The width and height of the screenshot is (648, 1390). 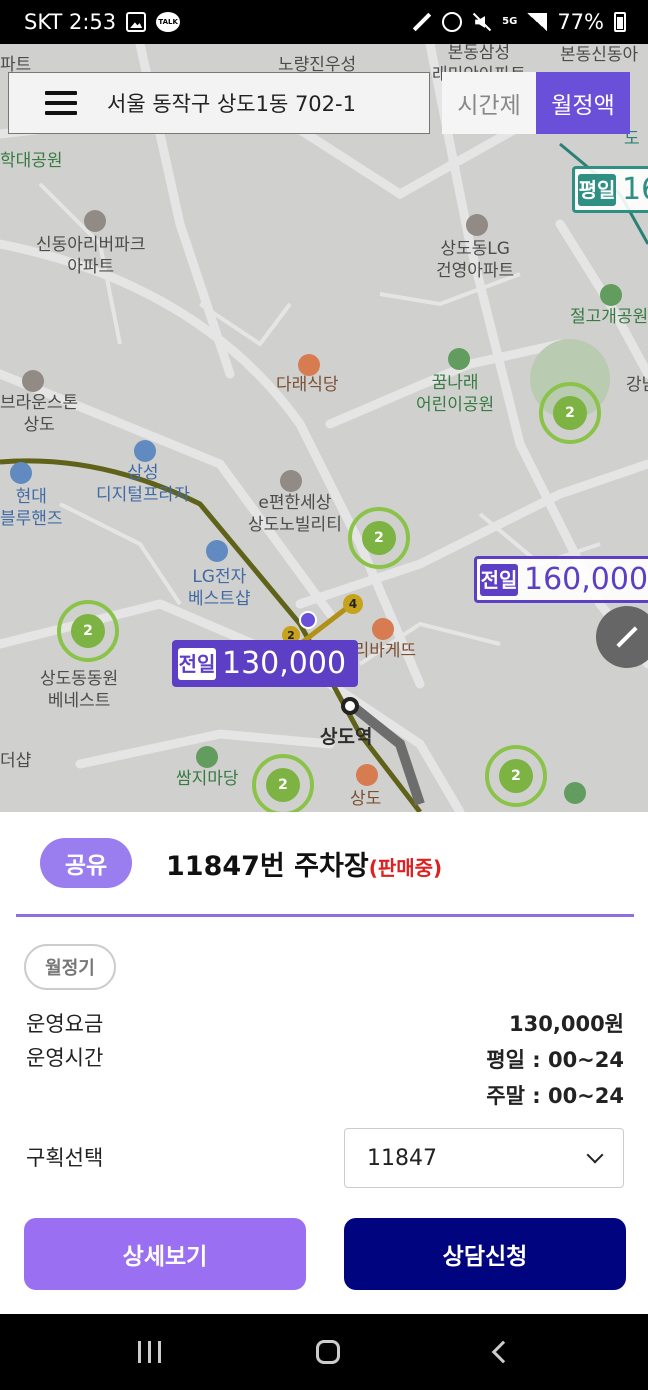 I want to click on price-amount: 160,000, so click(x=586, y=579).